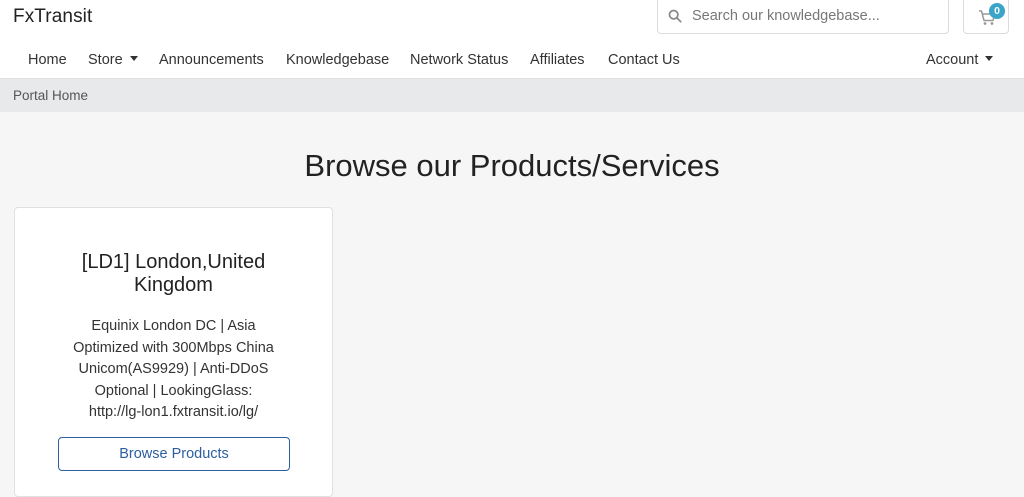  What do you see at coordinates (986, 17) in the screenshot?
I see `cart-button: 0` at bounding box center [986, 17].